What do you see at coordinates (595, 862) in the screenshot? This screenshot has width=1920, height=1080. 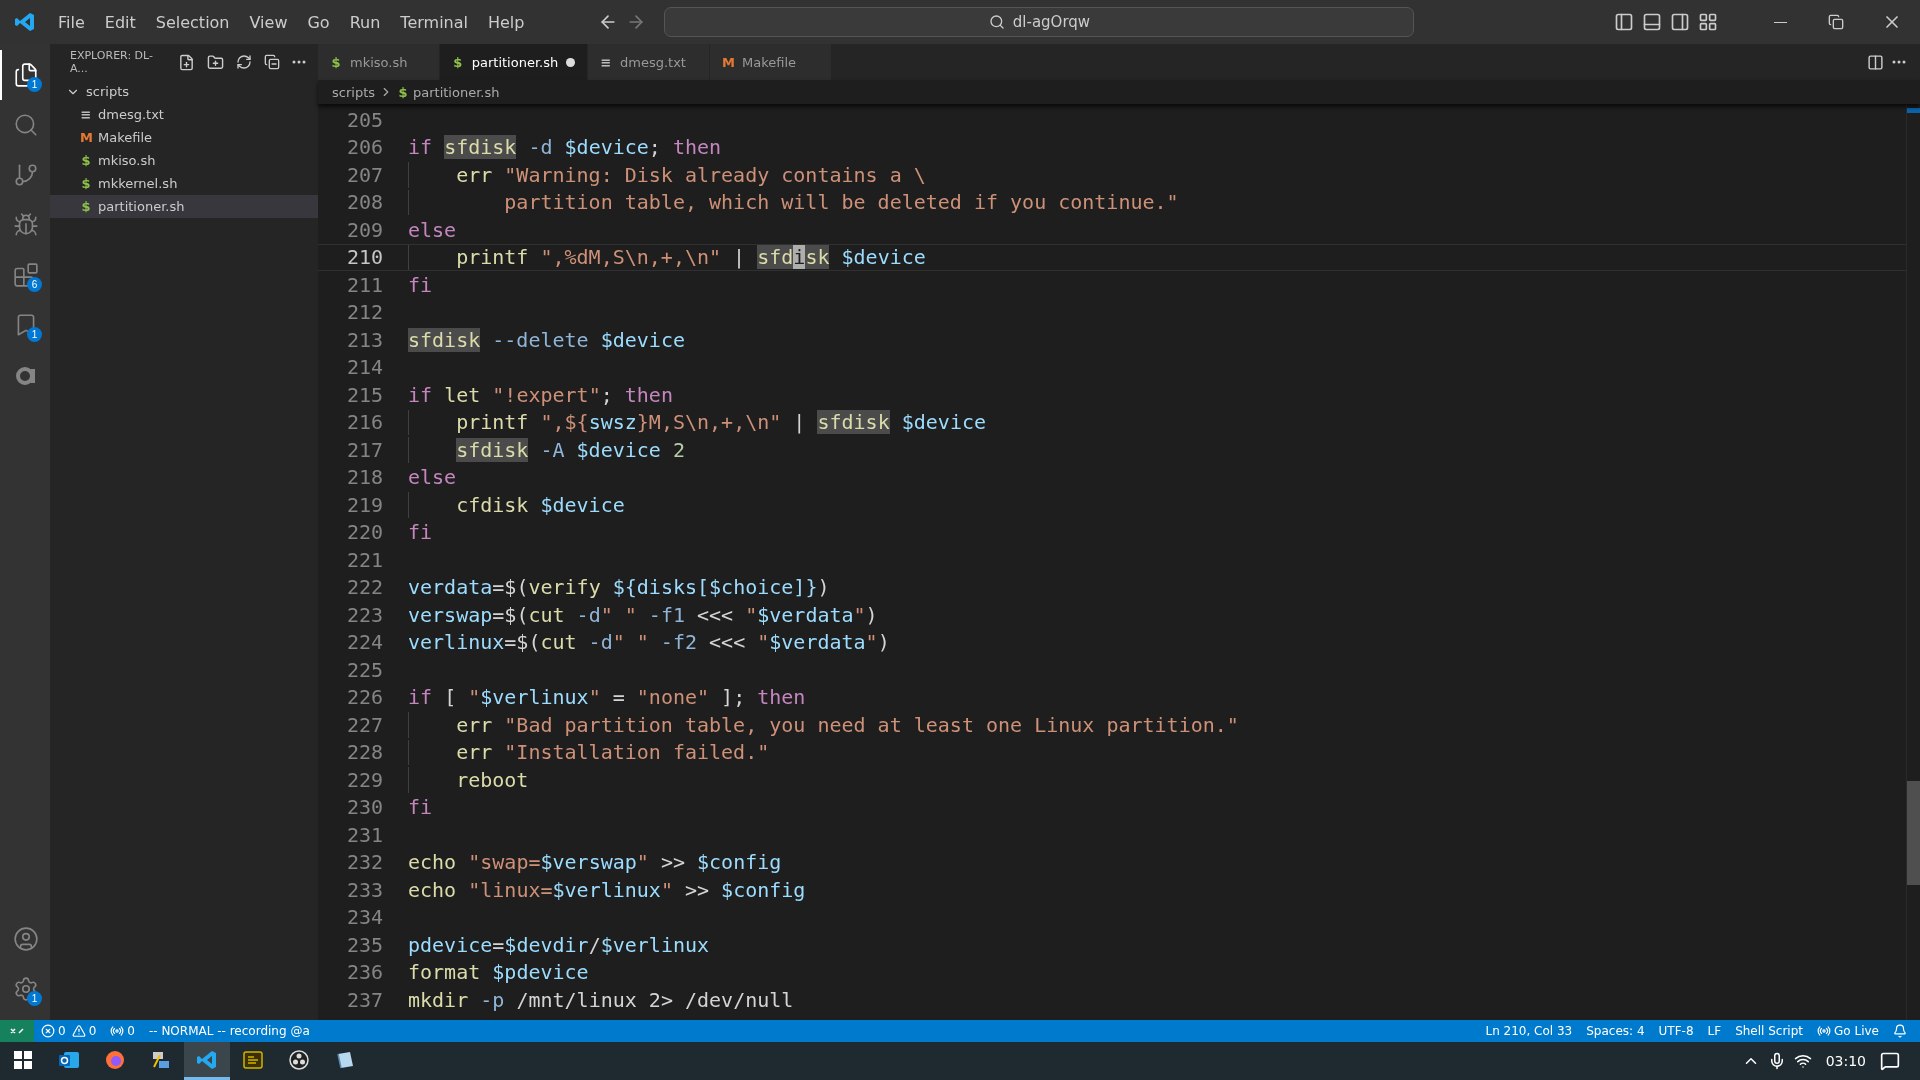 I see `code-line: echo "swap=$verswap" >> $config` at bounding box center [595, 862].